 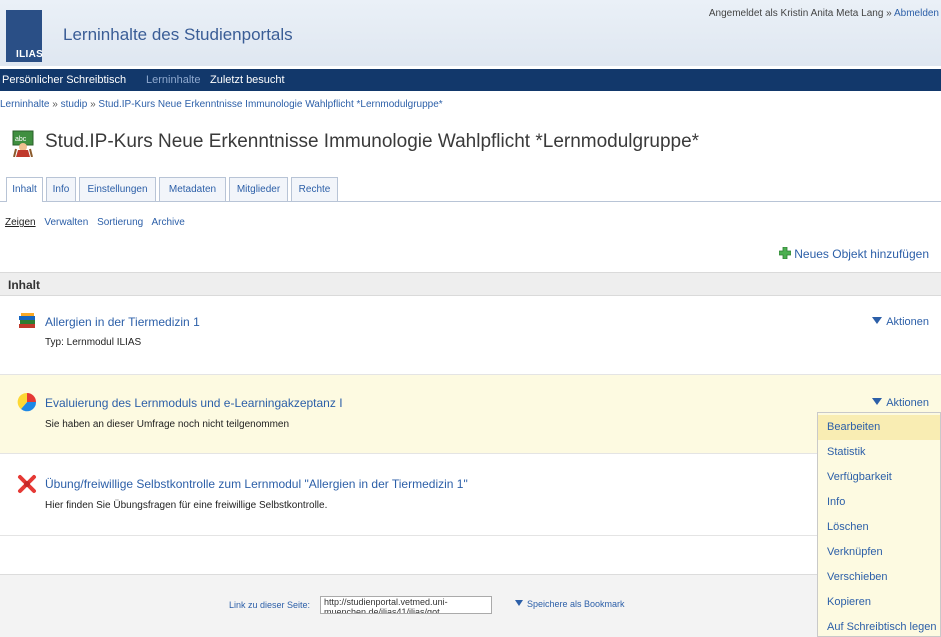 I want to click on tab-einstellungen: Einstellungen, so click(x=117, y=189).